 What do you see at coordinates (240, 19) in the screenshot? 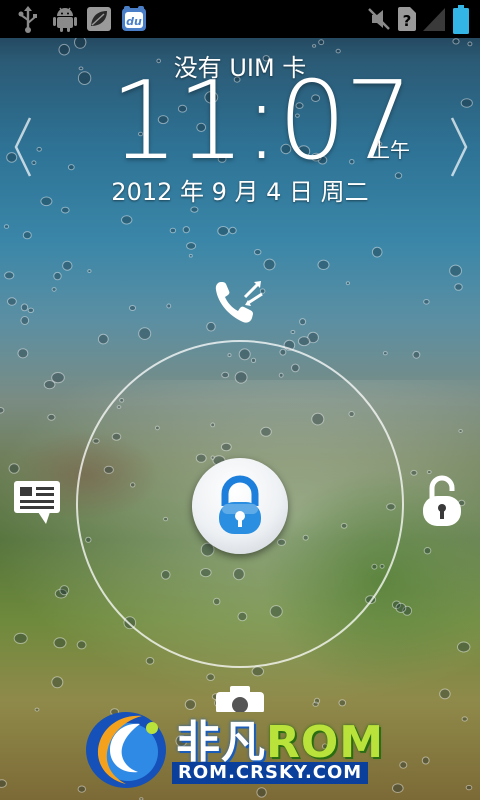
I see `status-bar: du ?` at bounding box center [240, 19].